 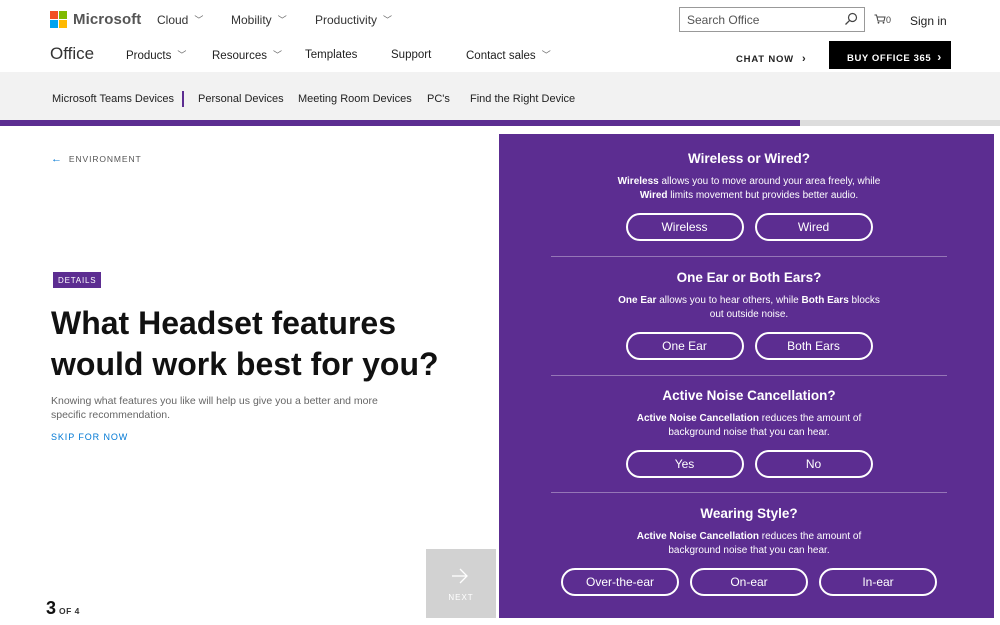 I want to click on nav-resources-label: Resources, so click(x=239, y=56).